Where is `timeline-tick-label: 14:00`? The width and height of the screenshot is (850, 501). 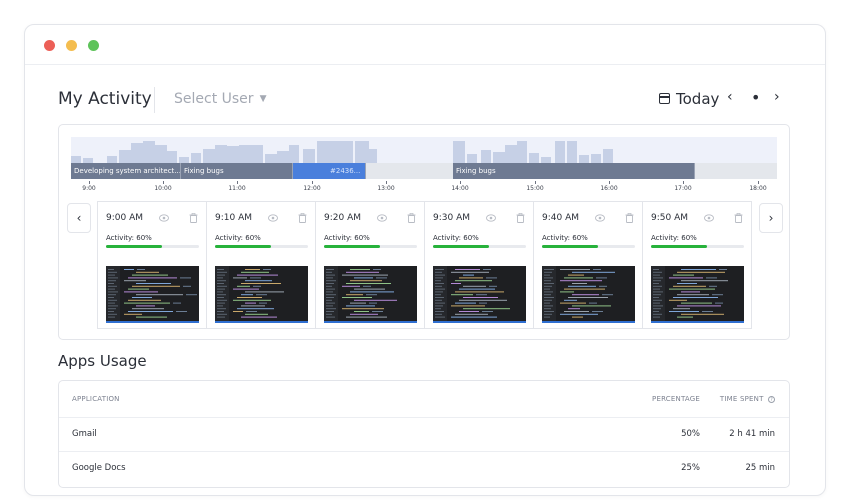
timeline-tick-label: 14:00 is located at coordinates (460, 188).